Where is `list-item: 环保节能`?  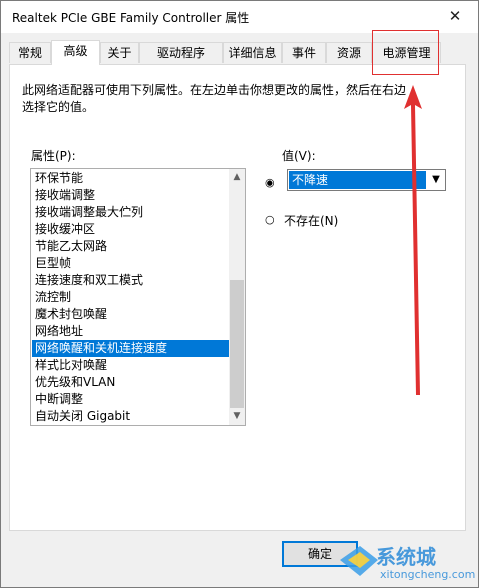
list-item: 环保节能 is located at coordinates (130, 178).